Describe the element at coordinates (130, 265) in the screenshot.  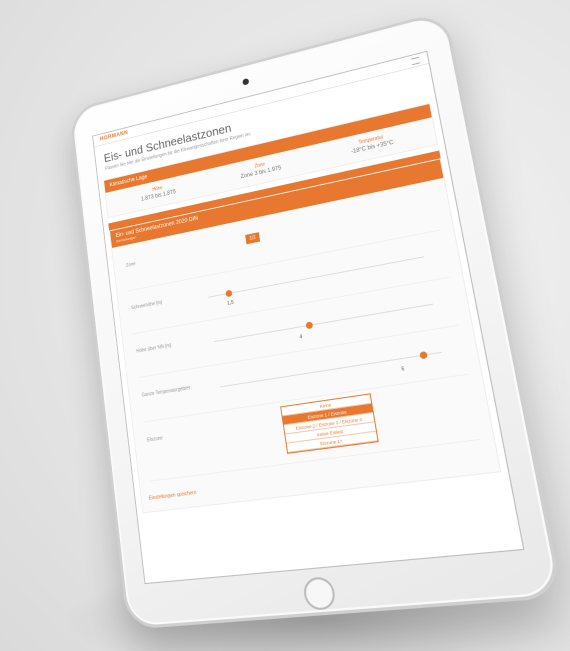
I see `row-label: Zone` at that location.